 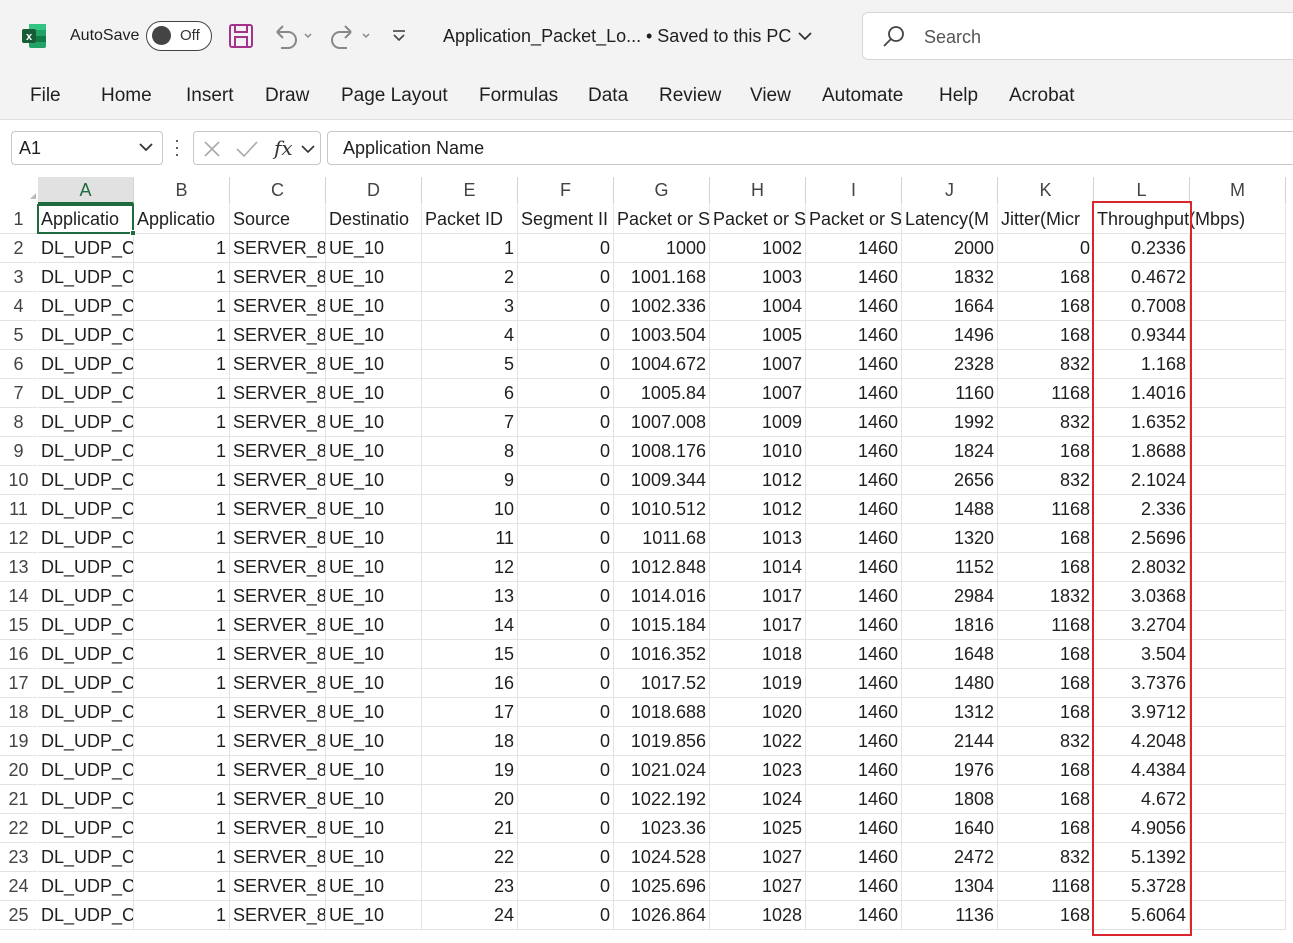 I want to click on redo-icon, so click(x=351, y=36).